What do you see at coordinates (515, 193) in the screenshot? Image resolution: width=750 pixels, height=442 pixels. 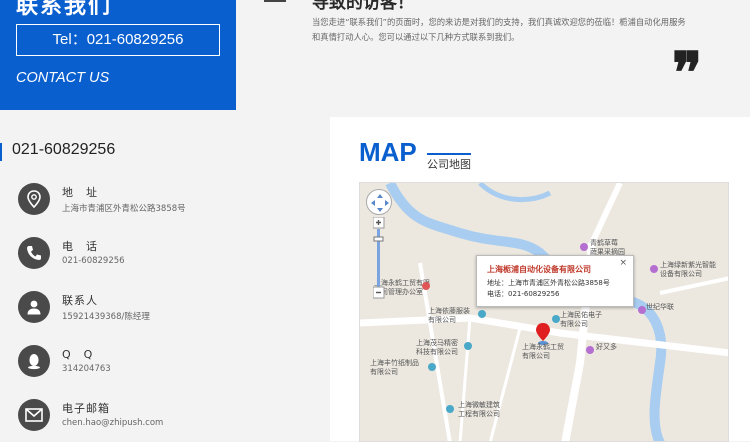 I see `river-branch` at bounding box center [515, 193].